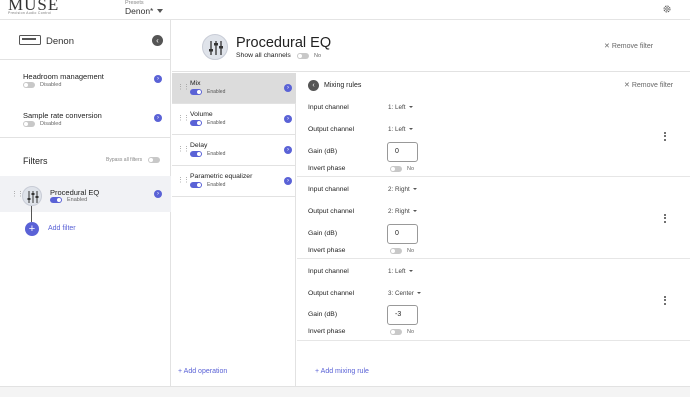 This screenshot has width=690, height=397. Describe the element at coordinates (195, 83) in the screenshot. I see `operation-name: Mix` at that location.